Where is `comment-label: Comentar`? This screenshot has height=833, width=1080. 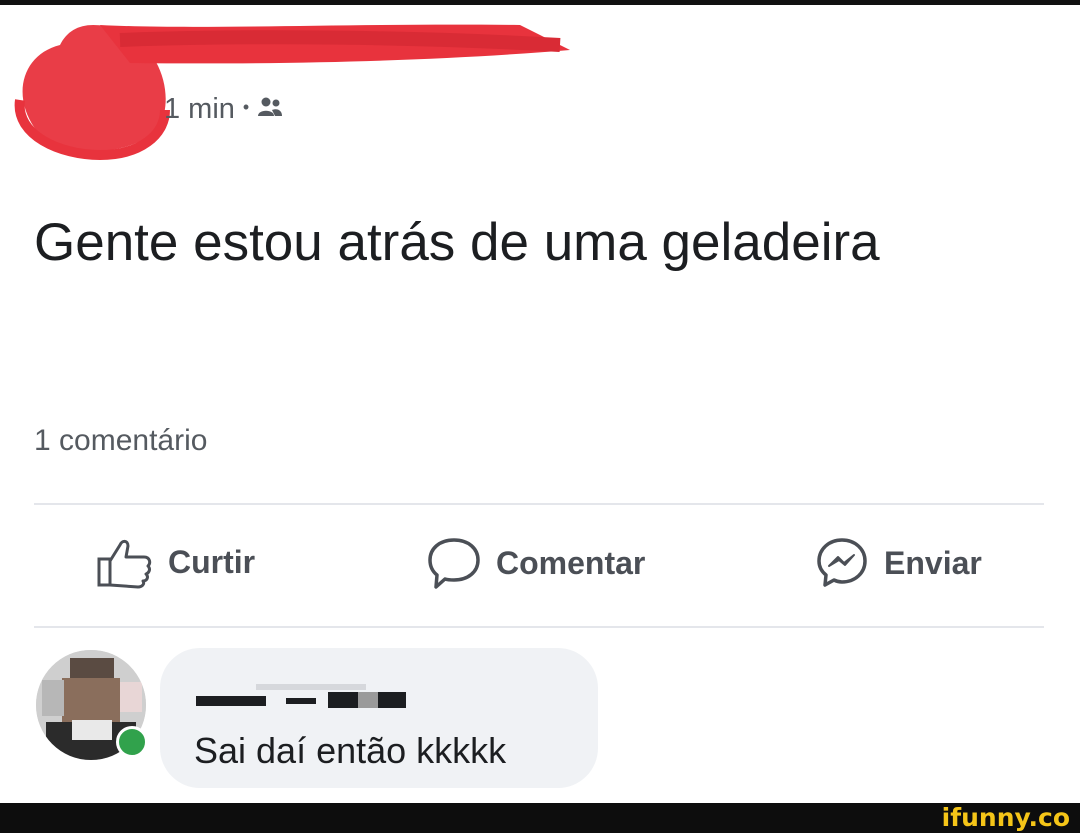
comment-label: Comentar is located at coordinates (571, 562).